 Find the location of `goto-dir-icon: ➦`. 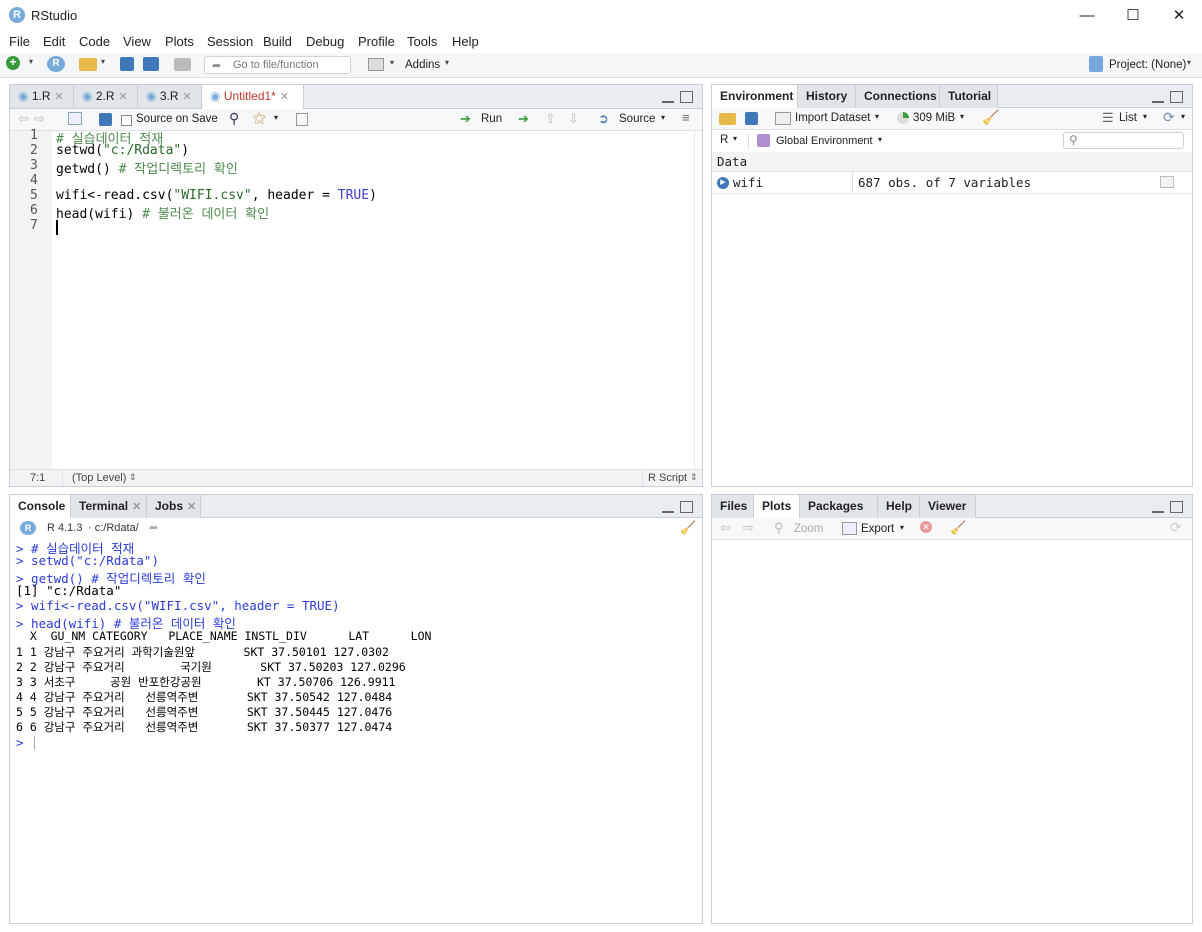

goto-dir-icon: ➦ is located at coordinates (153, 527).